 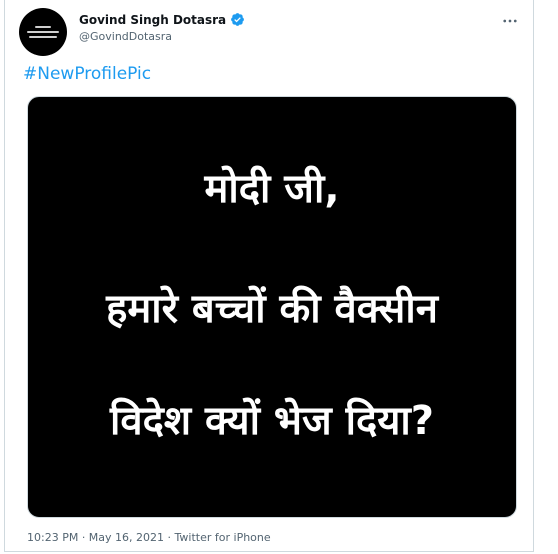 I want to click on display-name: Govind Singh Dotasra, so click(x=152, y=20).